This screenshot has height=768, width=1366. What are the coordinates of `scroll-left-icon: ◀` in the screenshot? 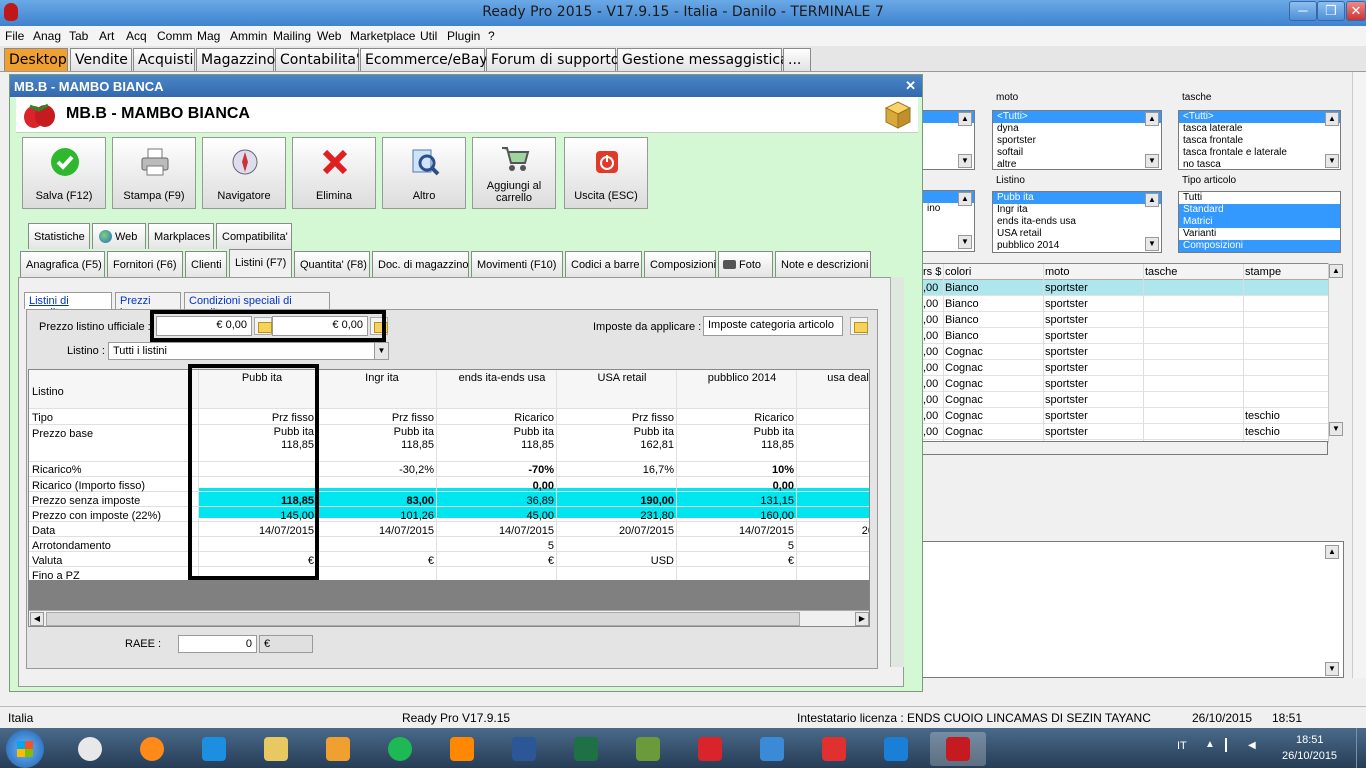 It's located at (37, 619).